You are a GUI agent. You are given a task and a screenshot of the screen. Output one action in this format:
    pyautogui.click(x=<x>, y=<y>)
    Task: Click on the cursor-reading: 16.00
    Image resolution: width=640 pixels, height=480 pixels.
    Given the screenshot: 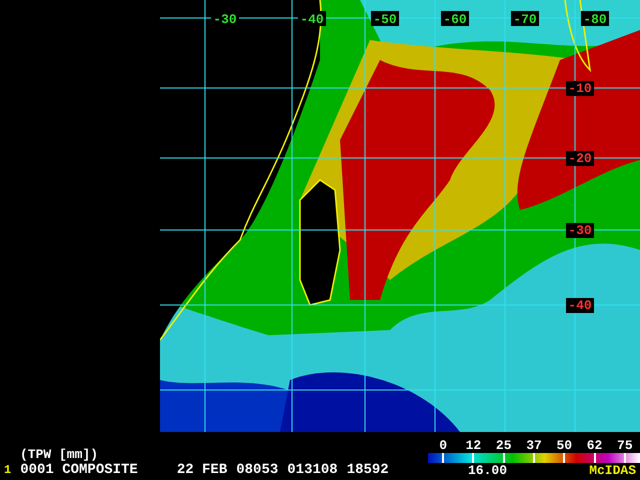 What is the action you would take?
    pyautogui.click(x=488, y=470)
    